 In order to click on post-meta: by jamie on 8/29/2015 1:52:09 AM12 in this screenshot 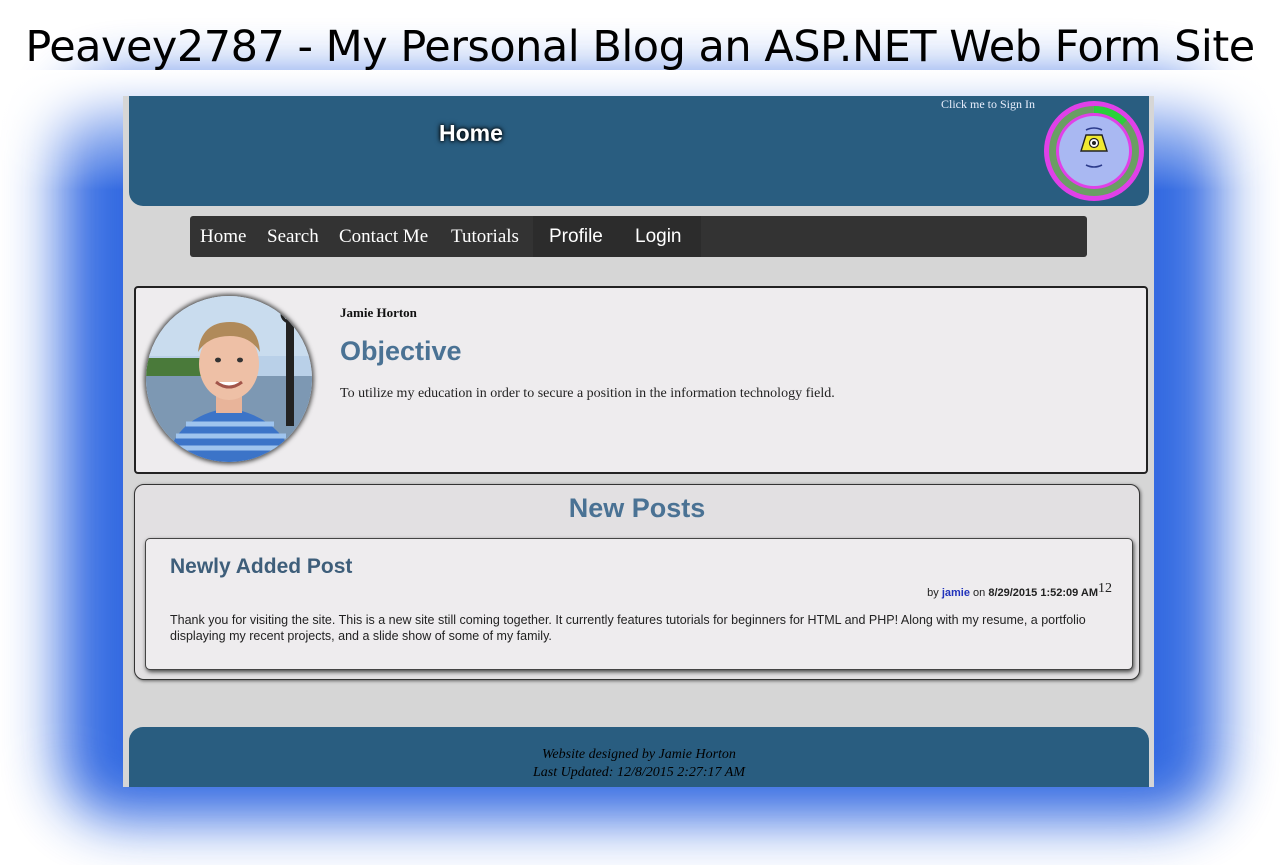, I will do `click(1019, 590)`.